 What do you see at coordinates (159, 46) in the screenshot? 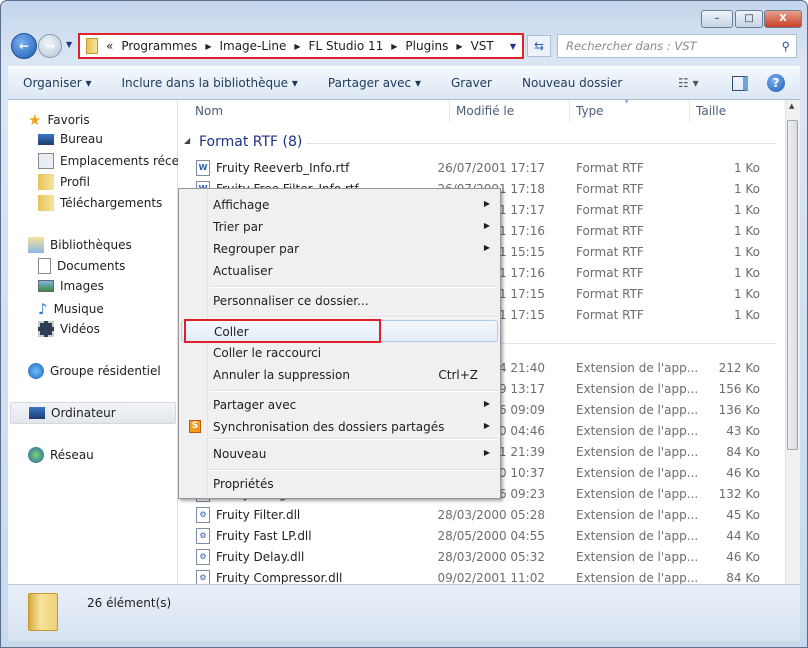
I see `breadcrumb-programmes: Programmes` at bounding box center [159, 46].